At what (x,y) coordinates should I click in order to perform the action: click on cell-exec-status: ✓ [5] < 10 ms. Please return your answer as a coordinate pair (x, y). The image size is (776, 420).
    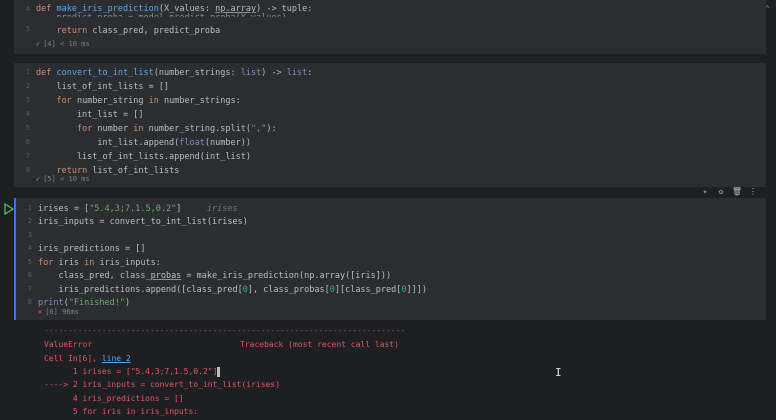
    Looking at the image, I should click on (63, 179).